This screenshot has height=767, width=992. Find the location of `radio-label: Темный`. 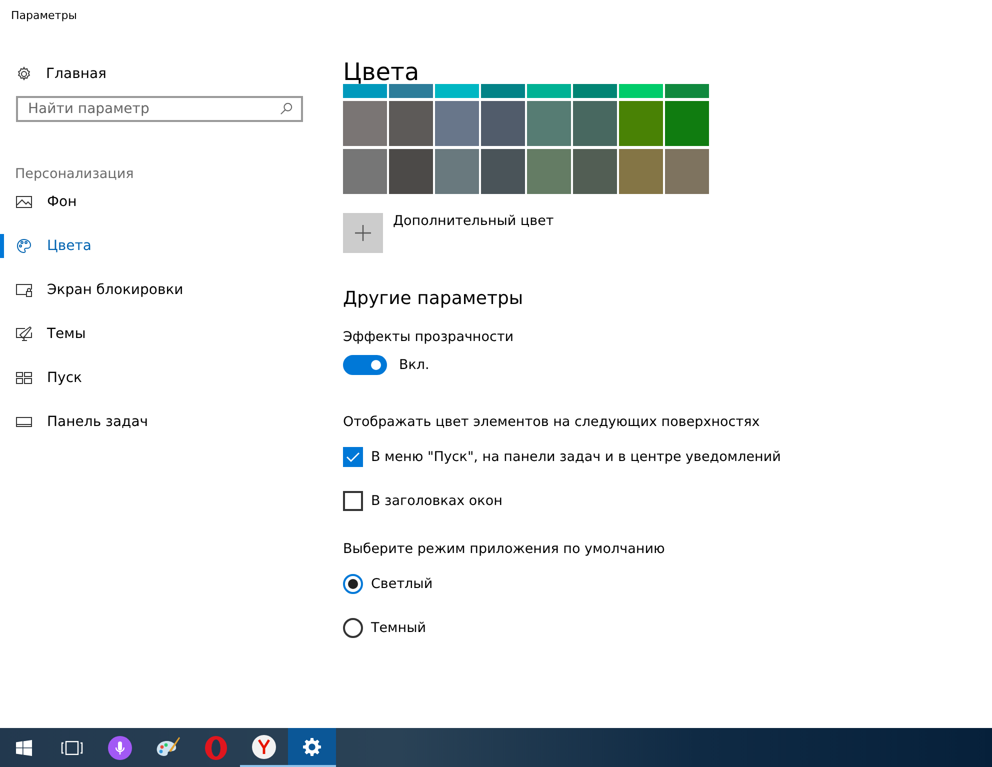

radio-label: Темный is located at coordinates (398, 628).